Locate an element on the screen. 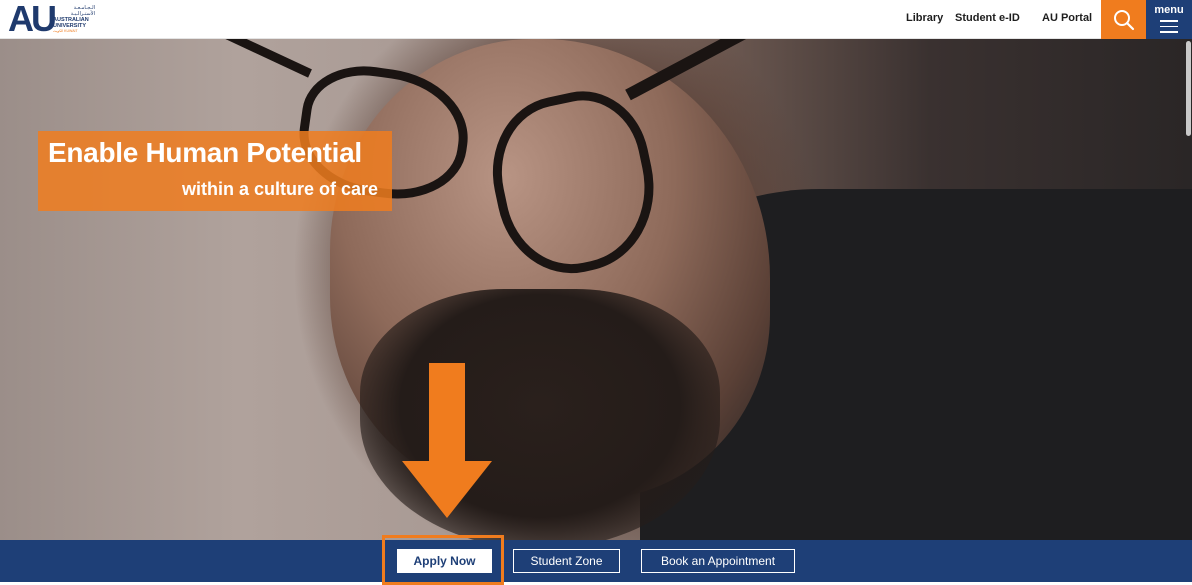 Image resolution: width=1192 pixels, height=585 pixels. apply-now-highlight is located at coordinates (443, 560).